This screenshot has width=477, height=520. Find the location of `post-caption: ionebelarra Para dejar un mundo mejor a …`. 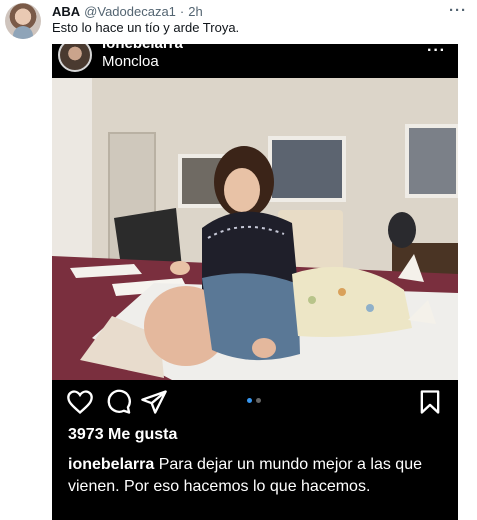

post-caption: ionebelarra Para dejar un mundo mejor a … is located at coordinates (260, 476).